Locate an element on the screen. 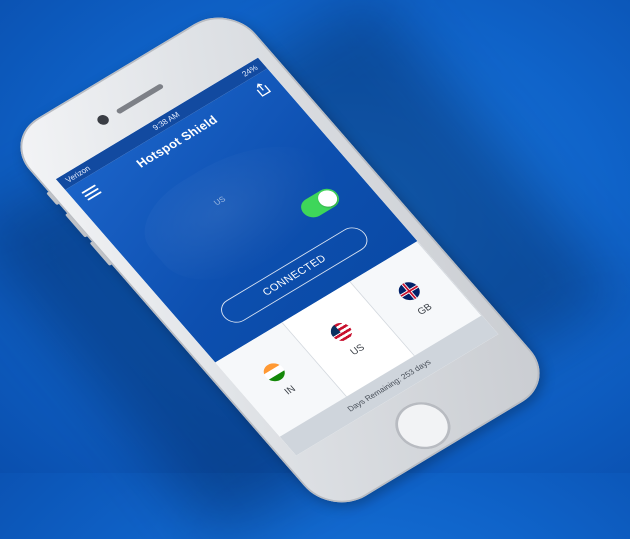 The image size is (630, 539). flag-uk-icon is located at coordinates (409, 291).